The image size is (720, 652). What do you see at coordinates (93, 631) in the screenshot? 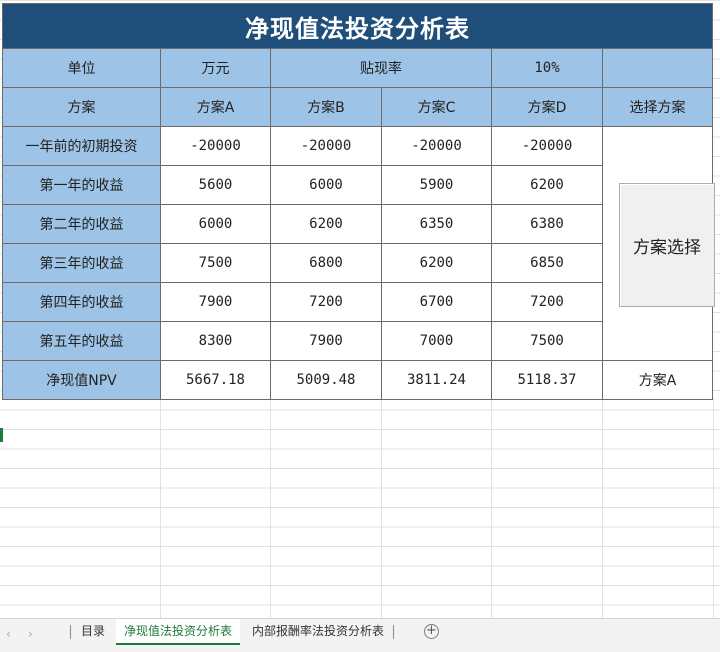
I see `tab-contents: 目录` at bounding box center [93, 631].